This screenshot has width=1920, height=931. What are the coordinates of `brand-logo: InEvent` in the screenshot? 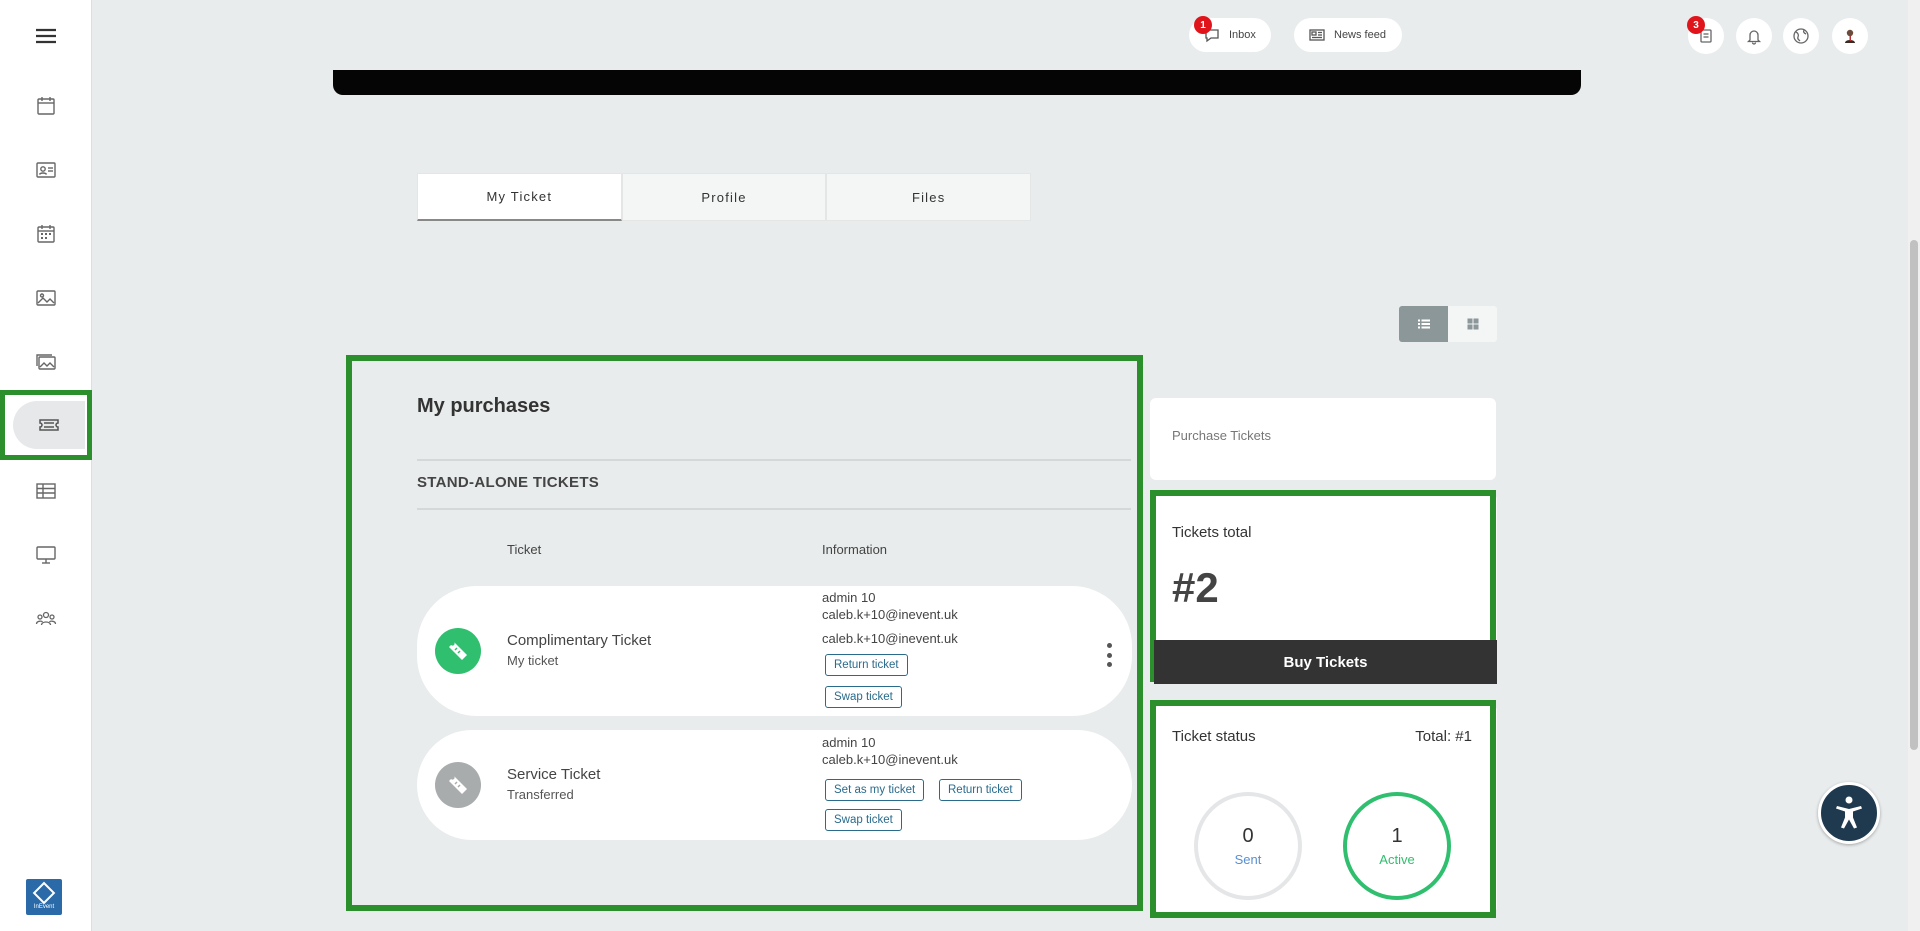 It's located at (44, 897).